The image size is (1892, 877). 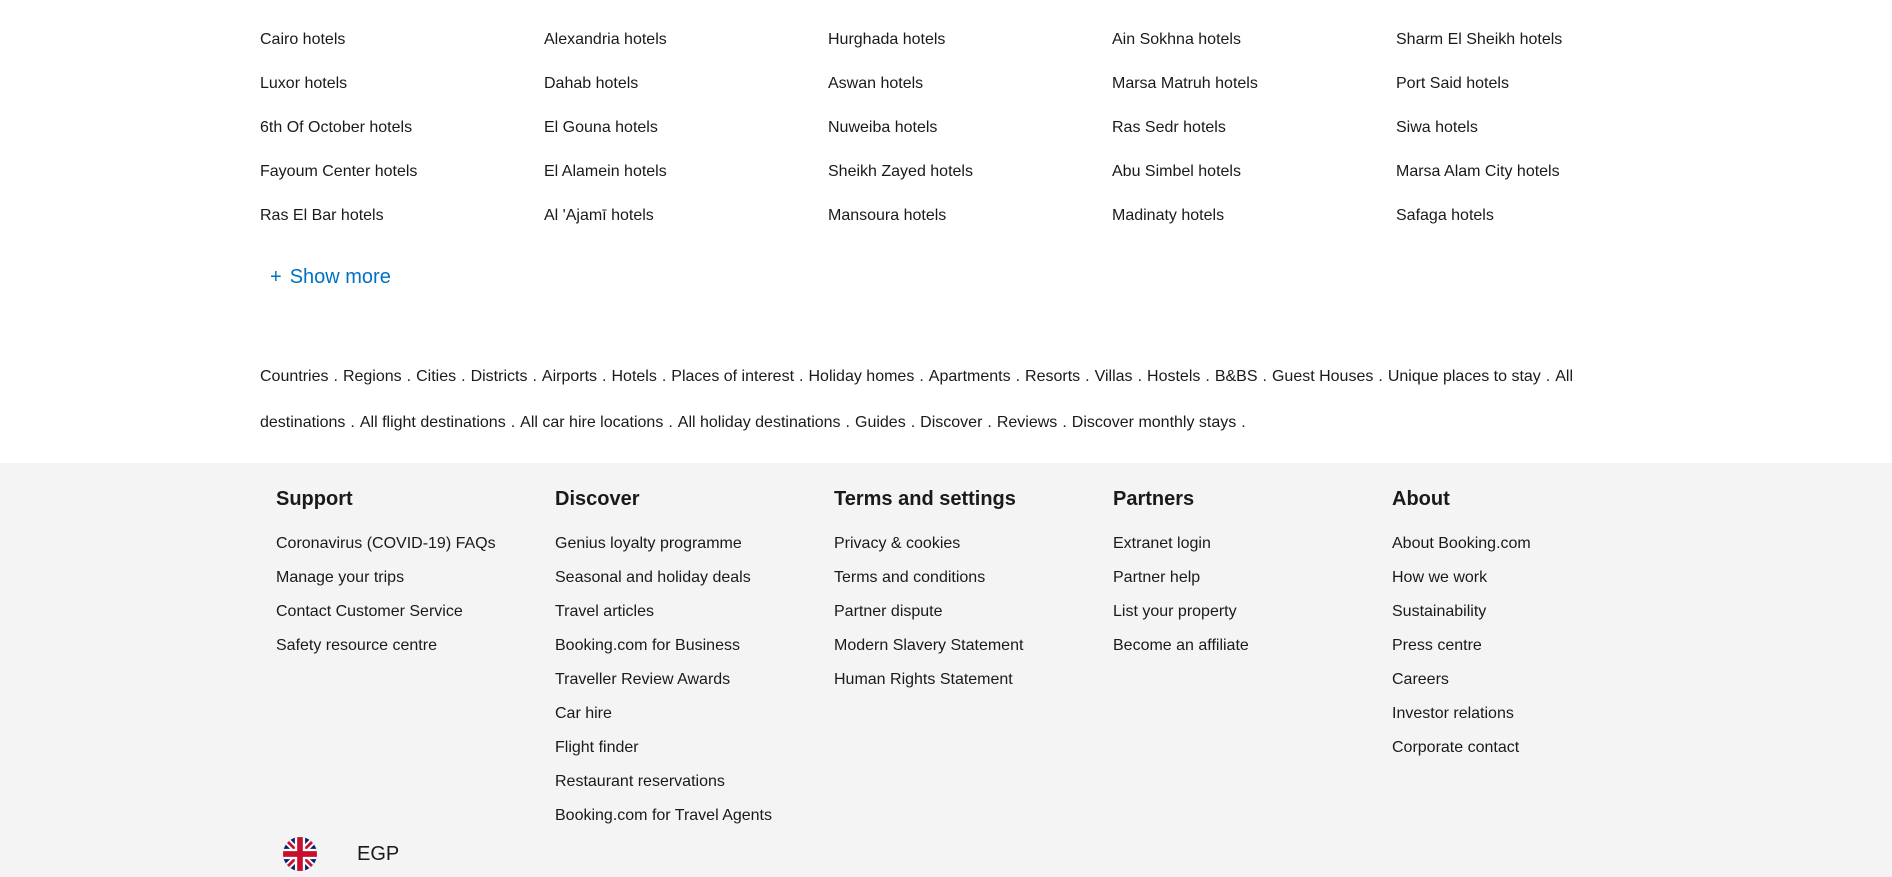 I want to click on destination-link: Airports, so click(x=569, y=376).